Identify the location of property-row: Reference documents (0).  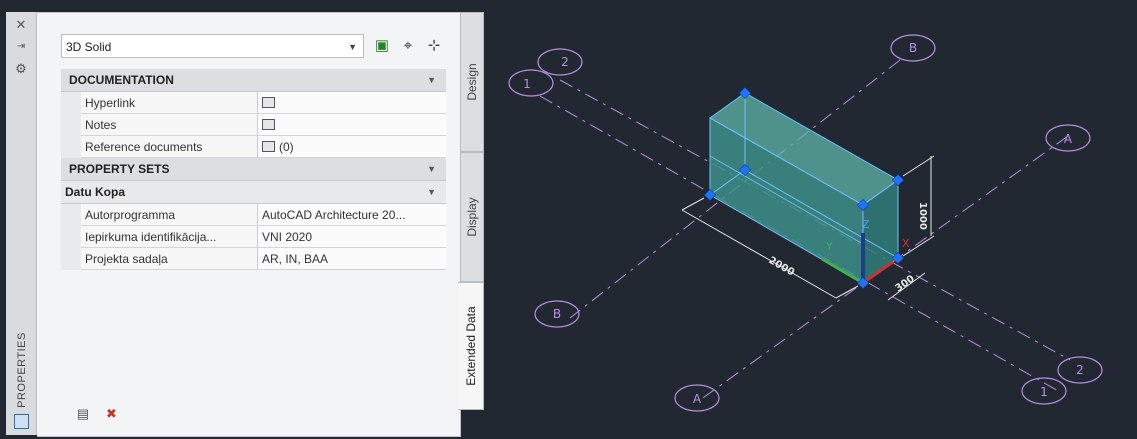
(253, 147).